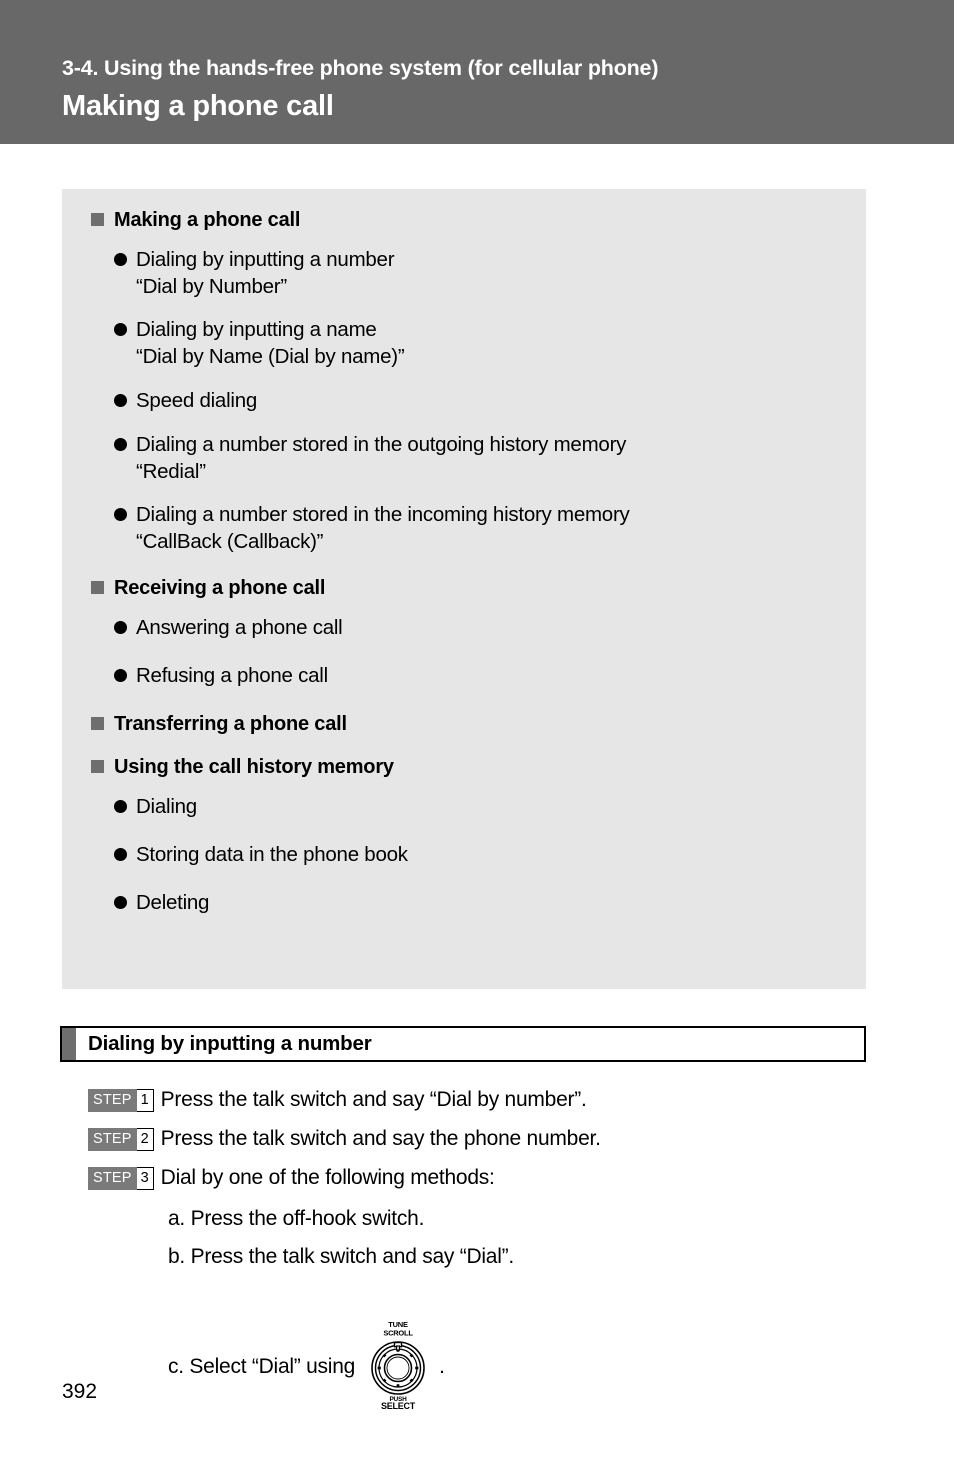  I want to click on overview-group-heading: Transferring a phone call, so click(464, 724).